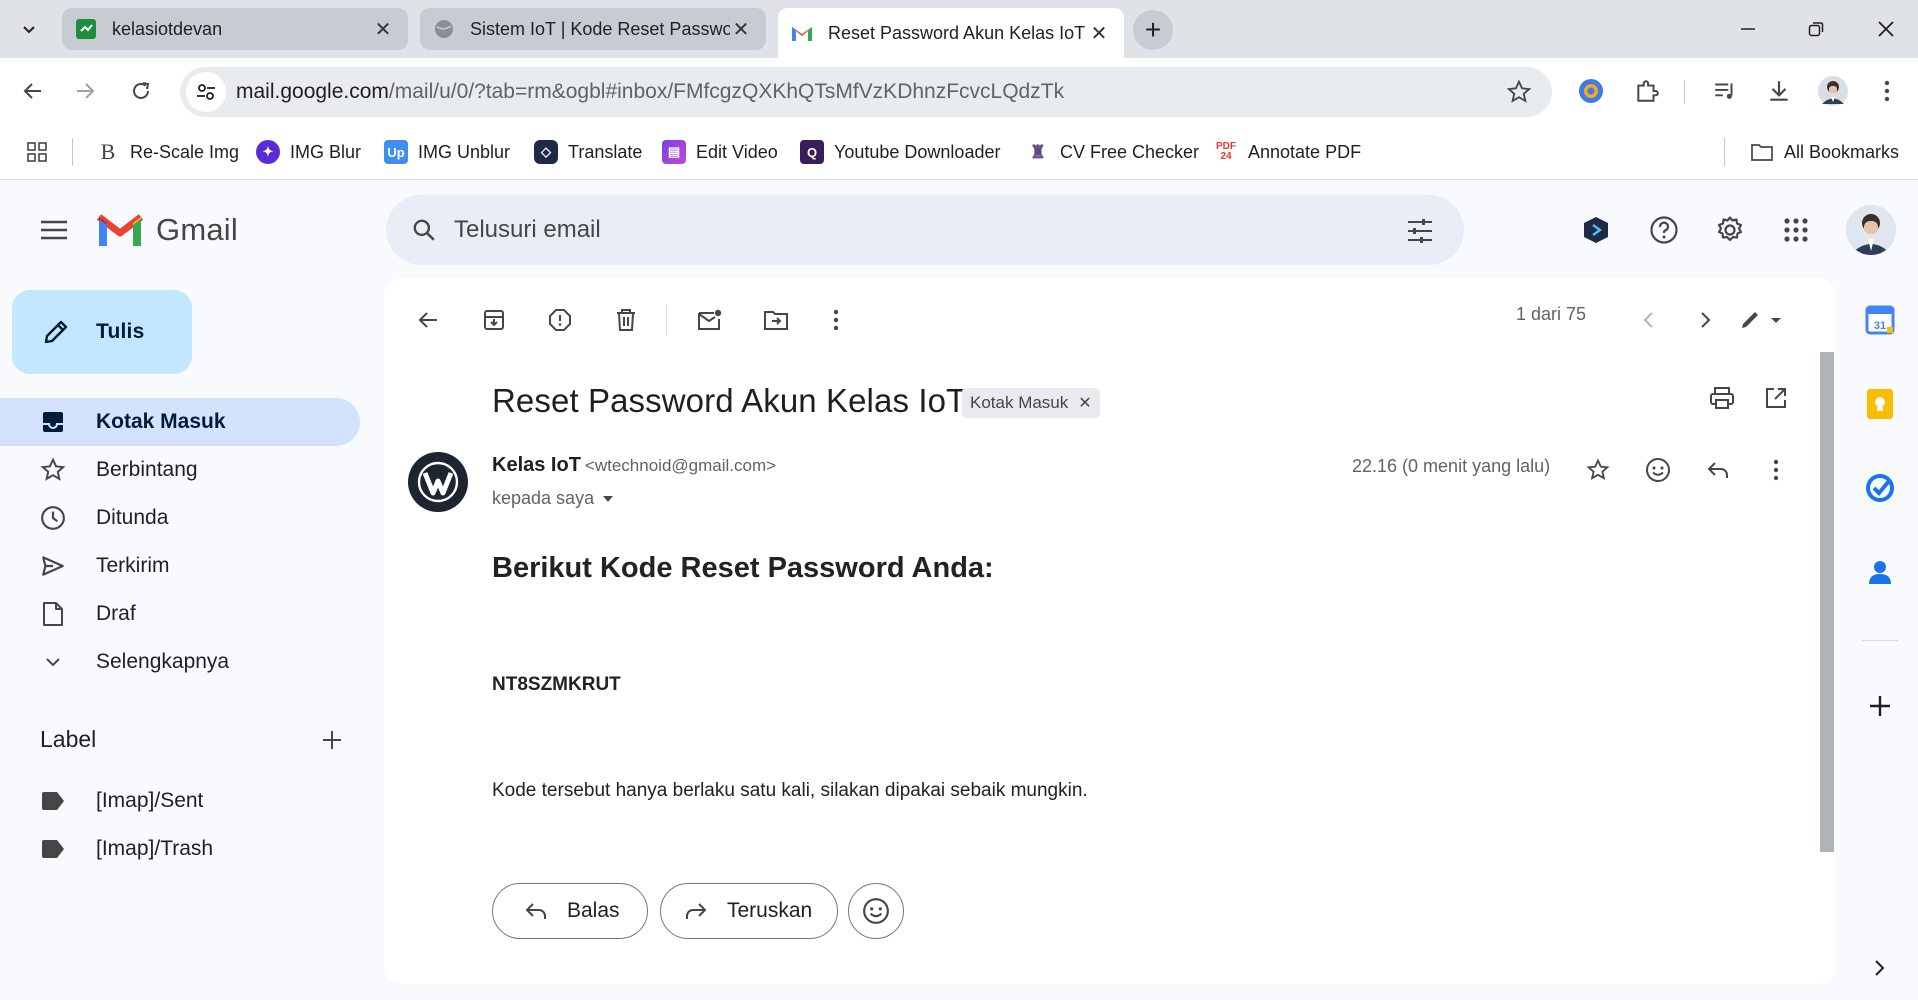 The width and height of the screenshot is (1918, 1000). I want to click on bookmark-label: CV Free Checker, so click(1130, 151).